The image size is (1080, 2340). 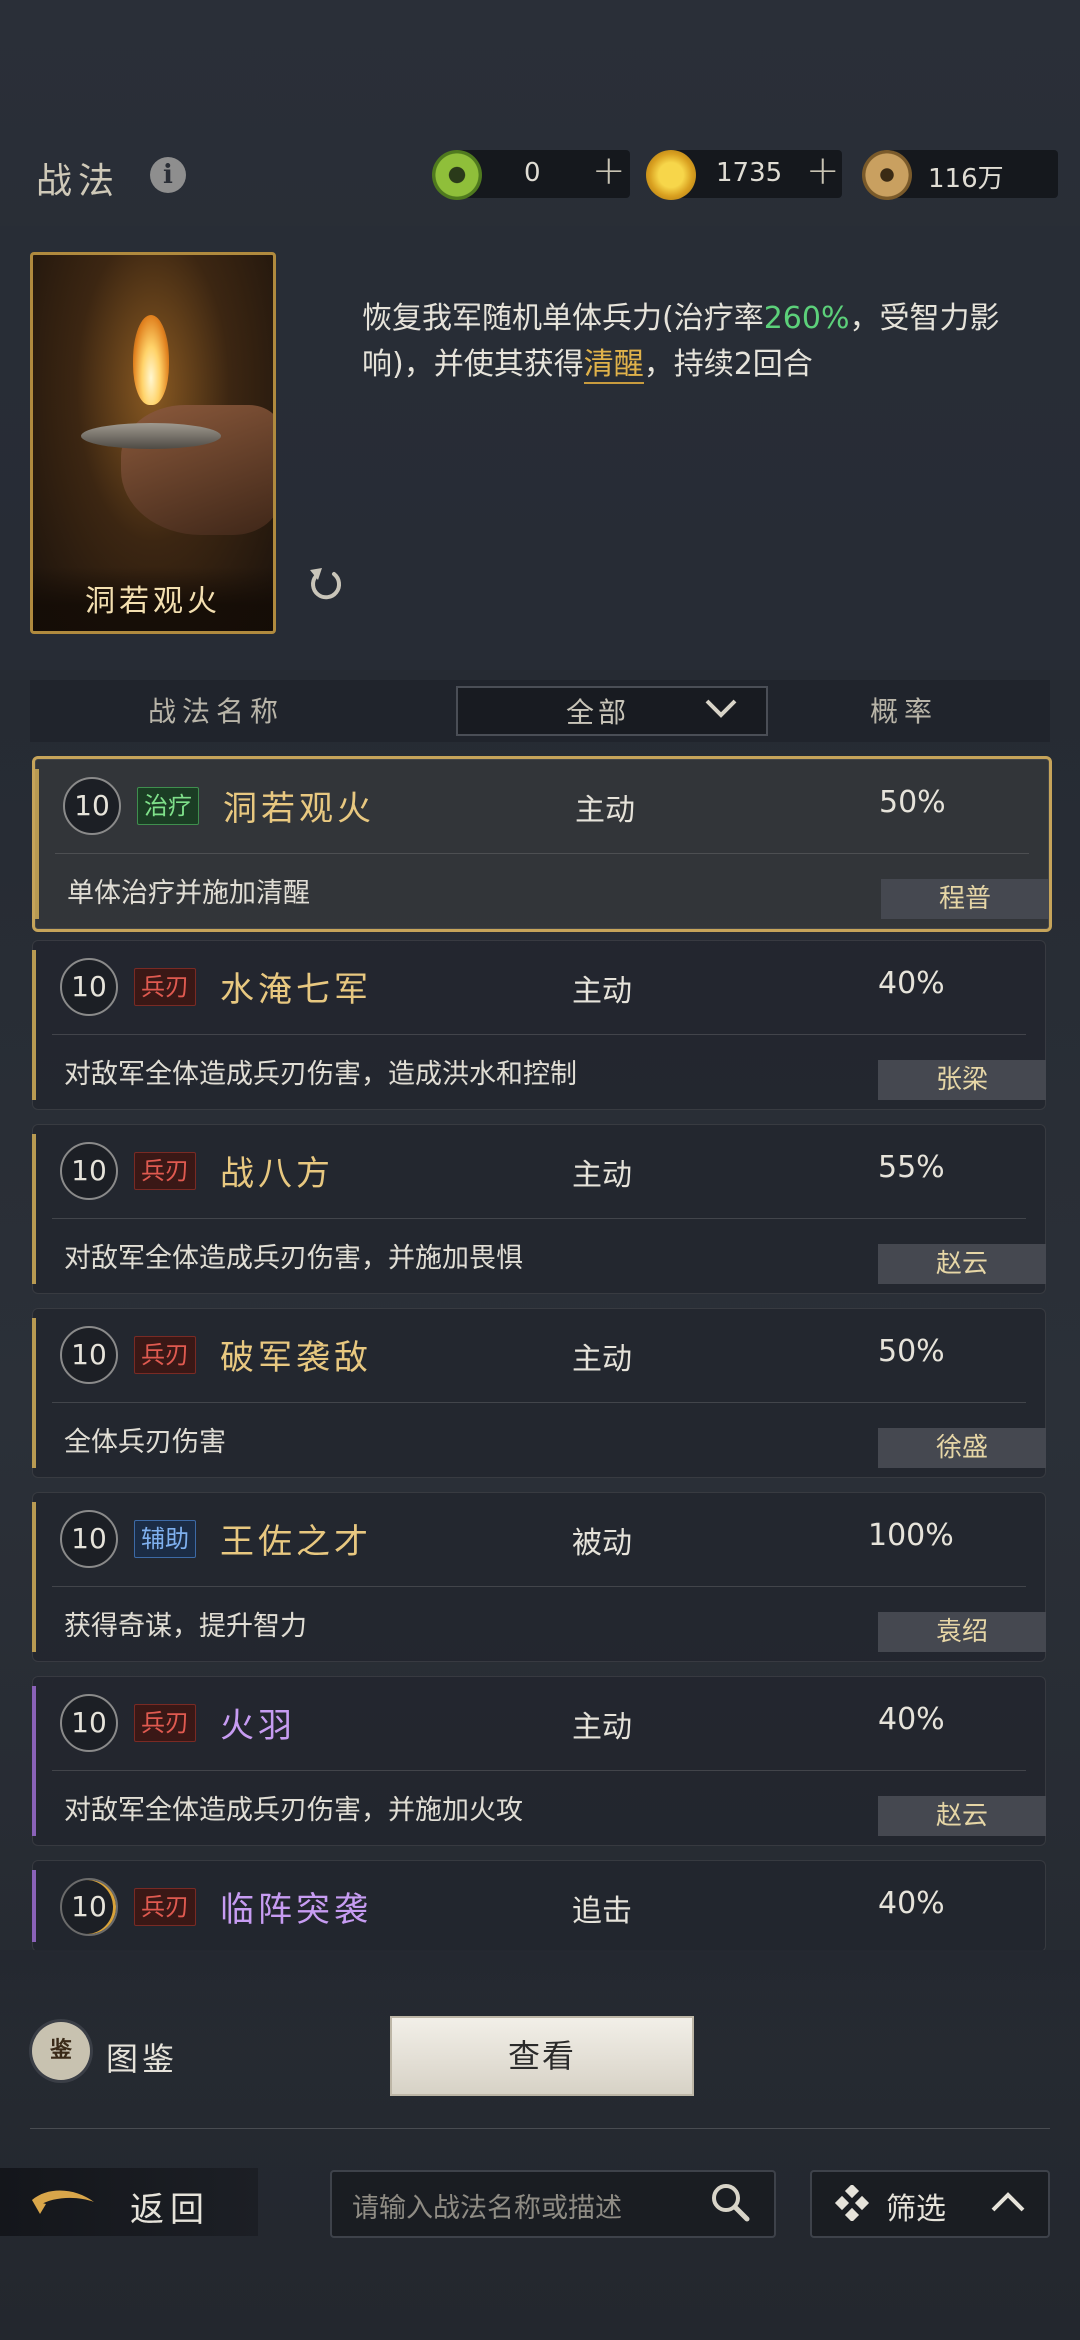 What do you see at coordinates (296, 1542) in the screenshot?
I see `skill-name: 王佐之才` at bounding box center [296, 1542].